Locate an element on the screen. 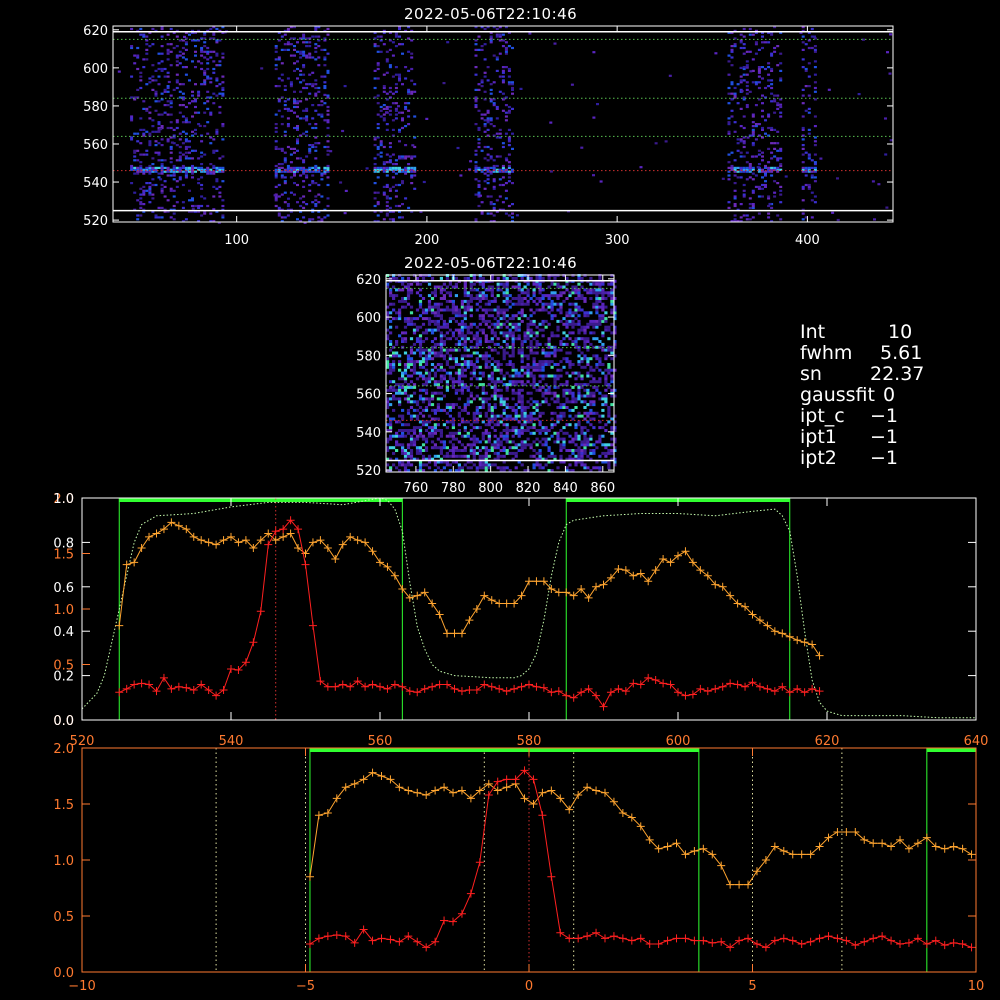 This screenshot has width=1000, height=1000. y-tick-label: 600 is located at coordinates (368, 318).